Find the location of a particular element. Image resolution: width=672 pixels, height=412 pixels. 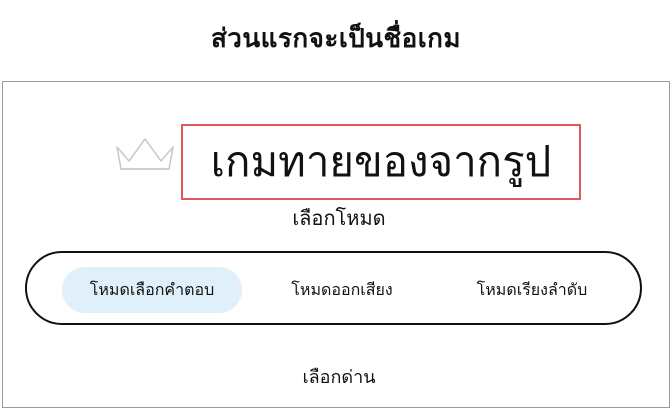

game-title-box: เกมทายของจากรูป is located at coordinates (381, 162).